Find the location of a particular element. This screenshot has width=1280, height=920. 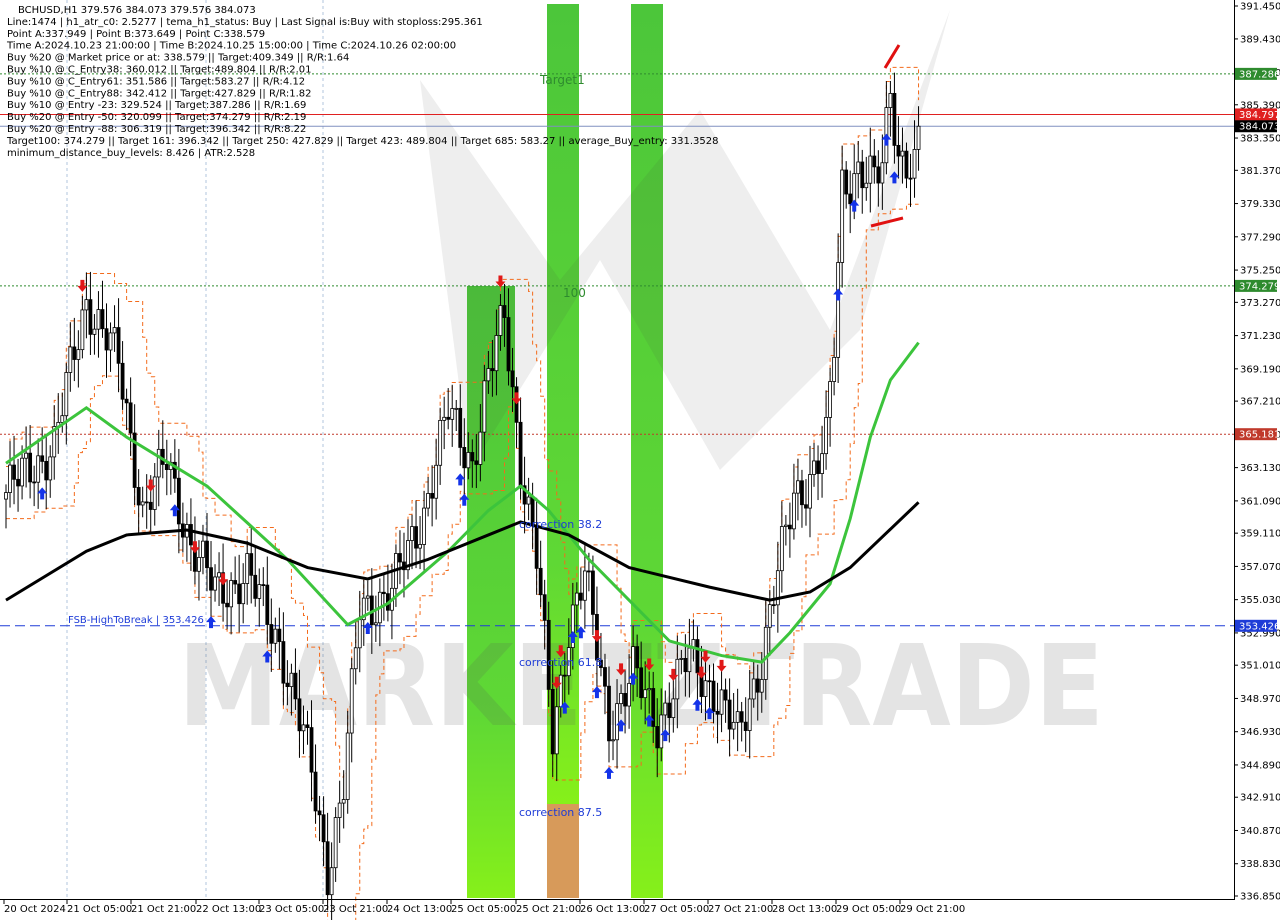

y-tick-label: 391.450 is located at coordinates (1260, 7).